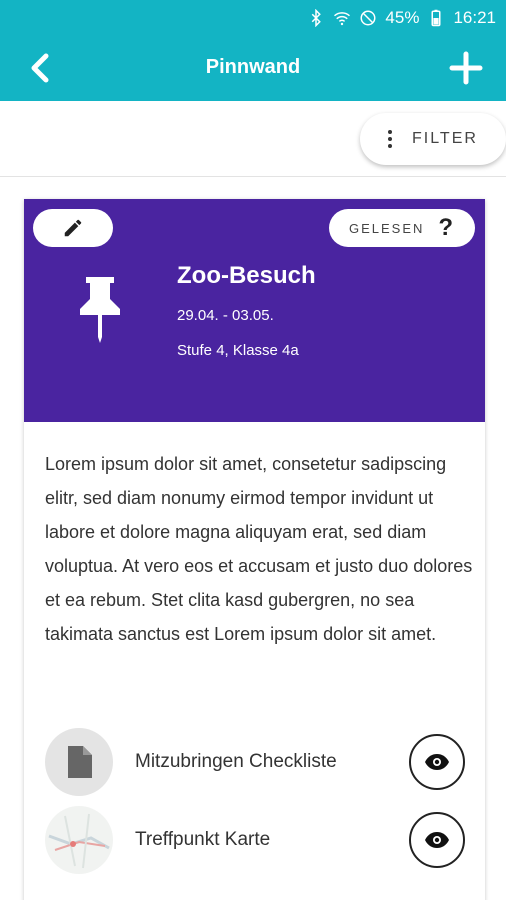 Image resolution: width=506 pixels, height=900 pixels. I want to click on edit-button, so click(73, 228).